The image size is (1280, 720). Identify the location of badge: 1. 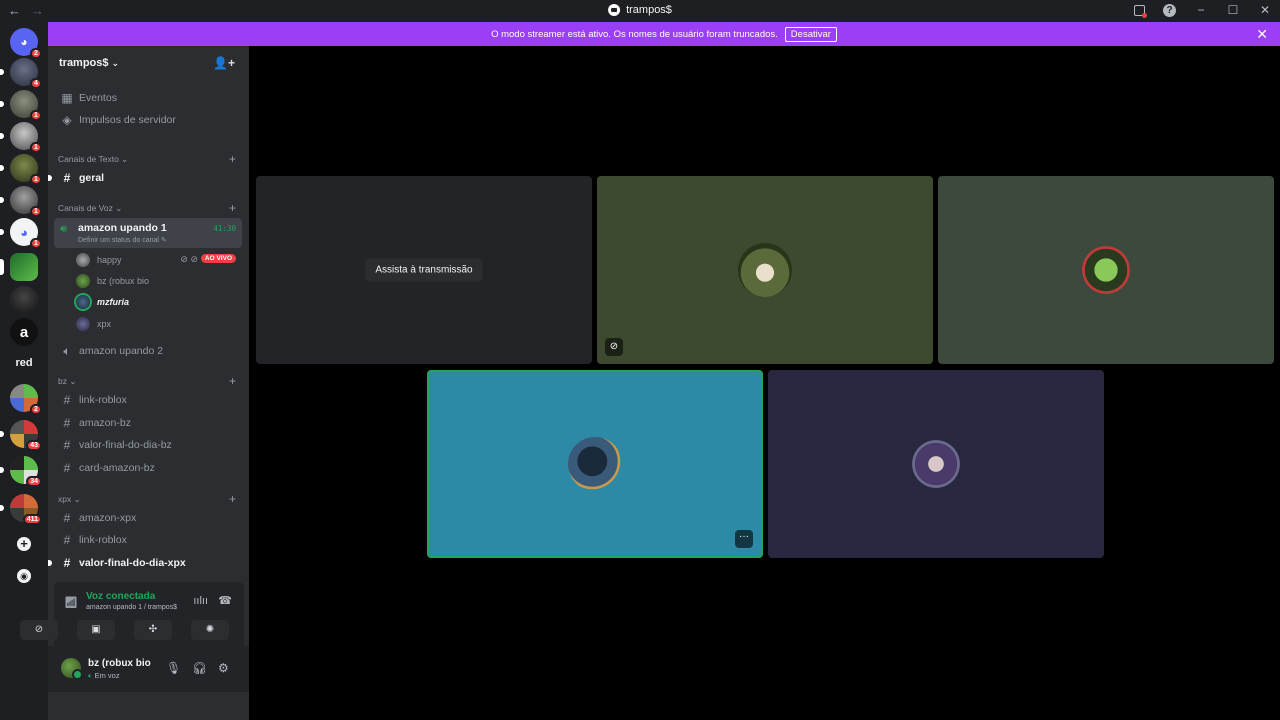
(36, 211).